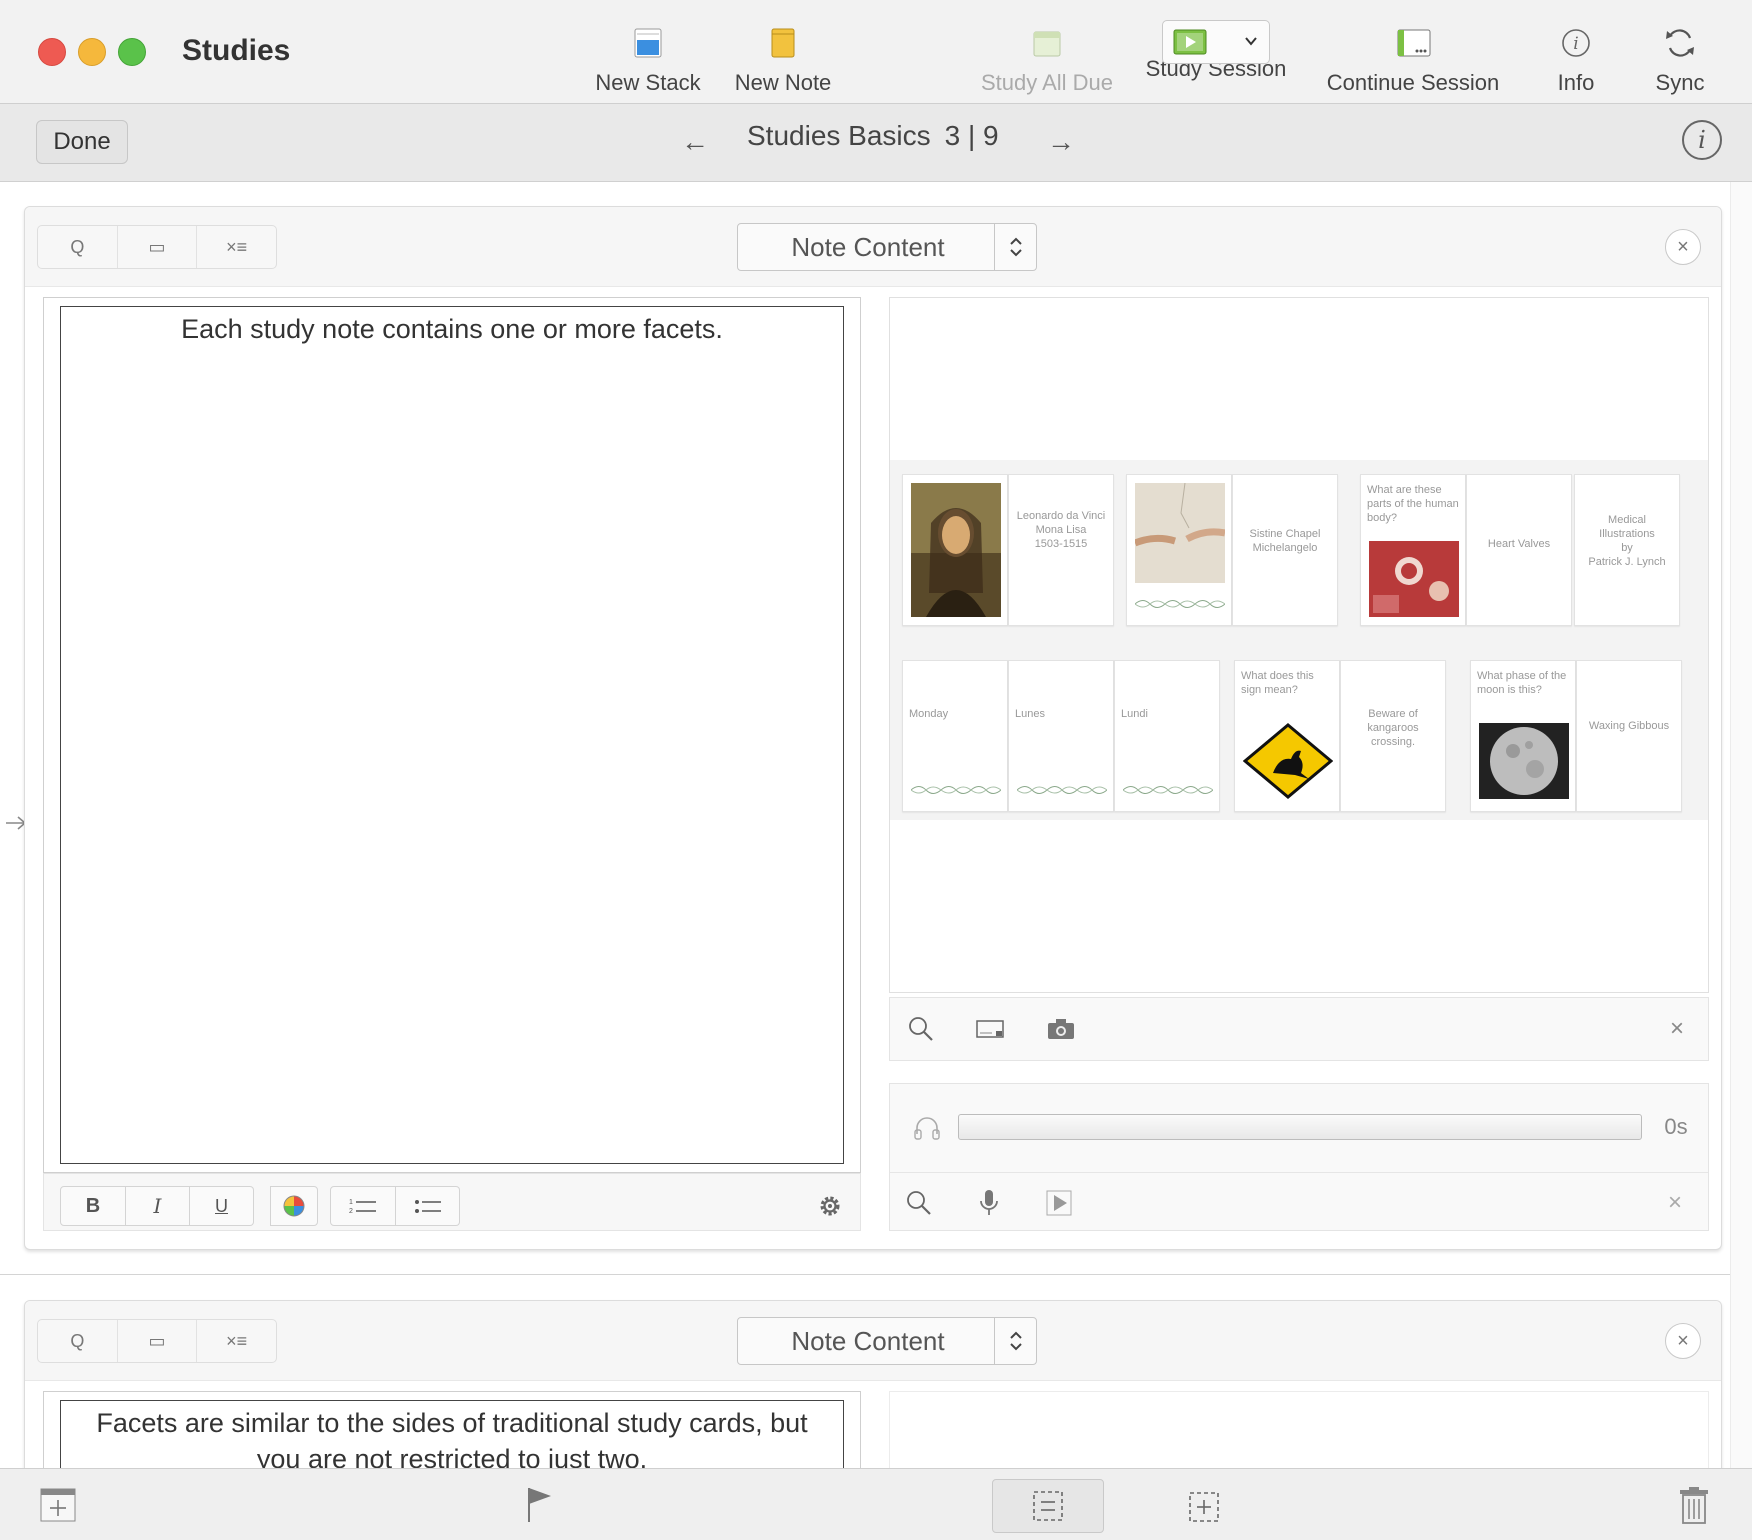 This screenshot has width=1752, height=1540. I want to click on italic-button: I, so click(158, 1206).